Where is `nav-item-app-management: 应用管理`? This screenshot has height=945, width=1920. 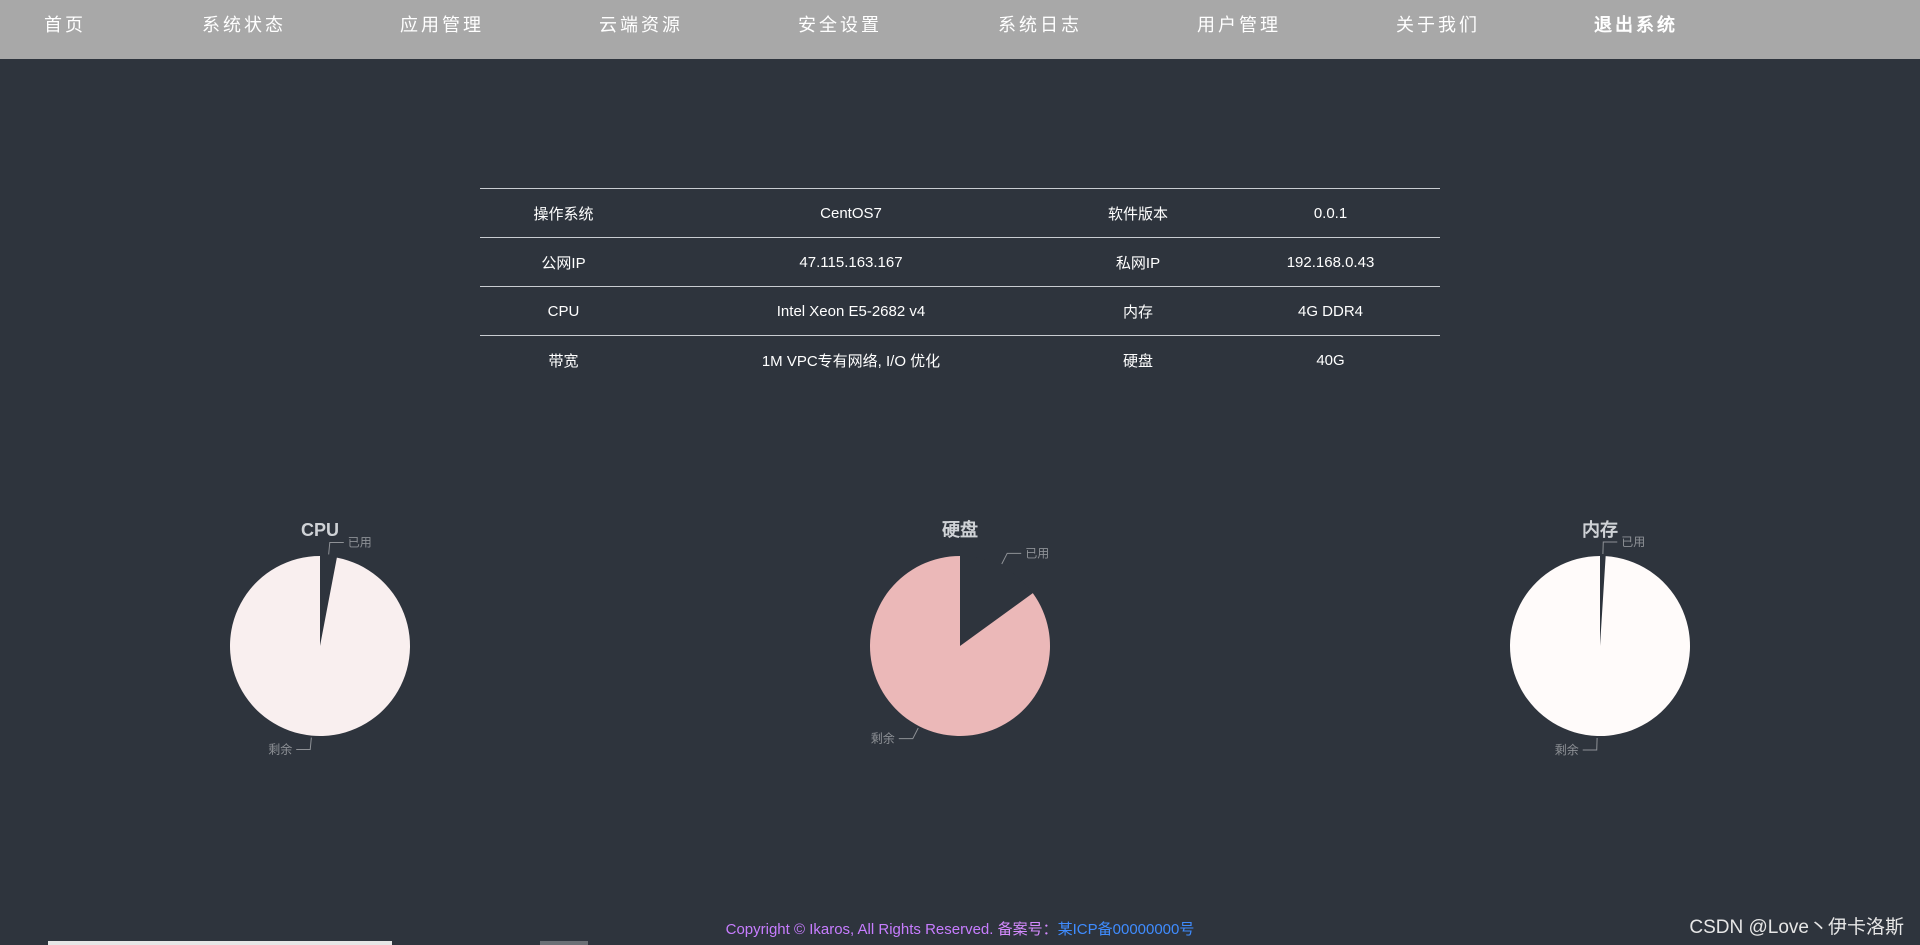
nav-item-app-management: 应用管理 is located at coordinates (442, 26).